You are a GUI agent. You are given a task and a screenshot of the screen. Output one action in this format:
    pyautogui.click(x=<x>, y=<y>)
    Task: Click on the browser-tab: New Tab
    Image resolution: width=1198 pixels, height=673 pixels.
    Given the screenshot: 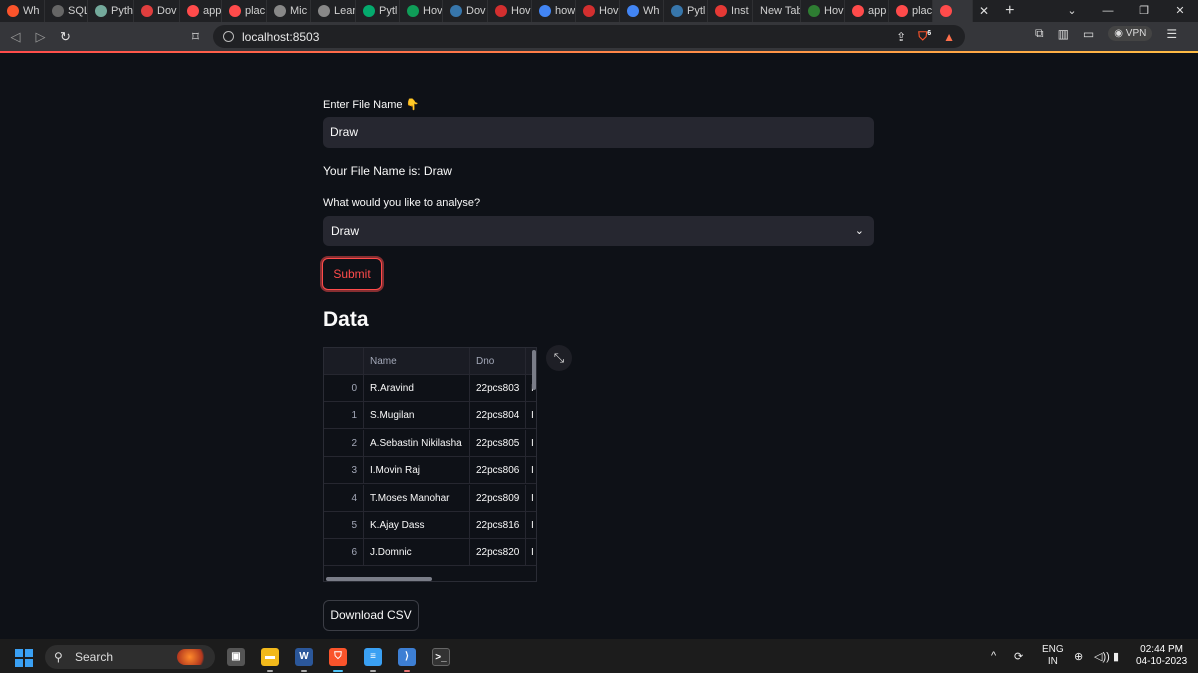 What is the action you would take?
    pyautogui.click(x=777, y=11)
    